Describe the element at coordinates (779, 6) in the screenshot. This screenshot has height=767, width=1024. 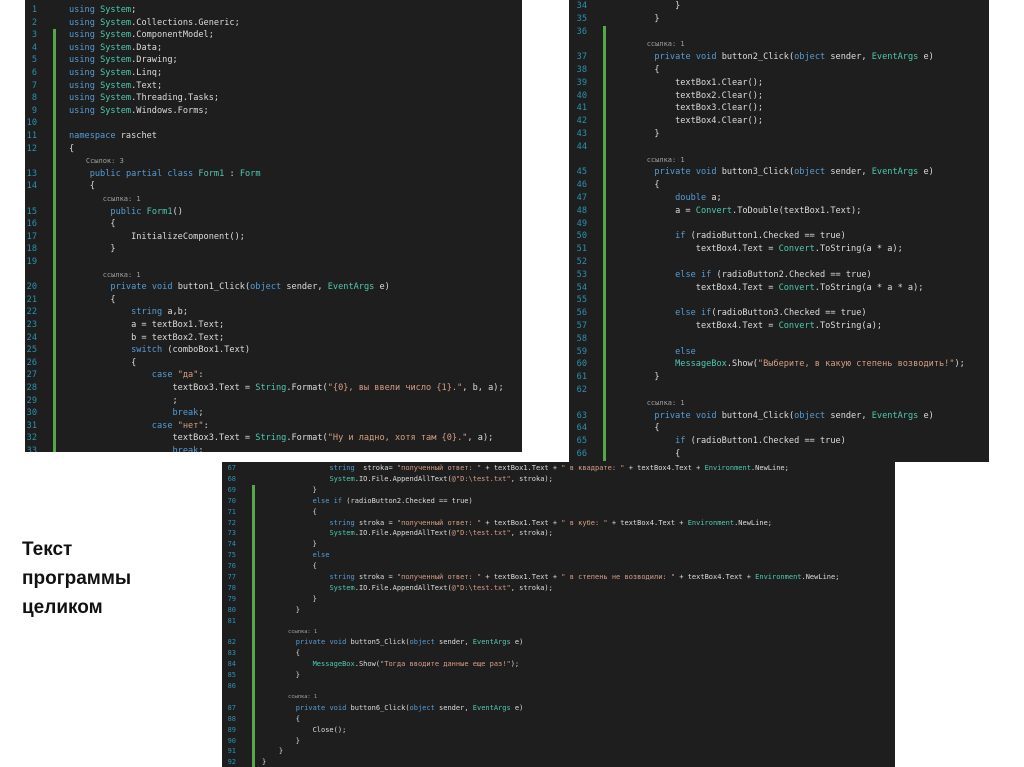
I see `code-line: 34 }` at that location.